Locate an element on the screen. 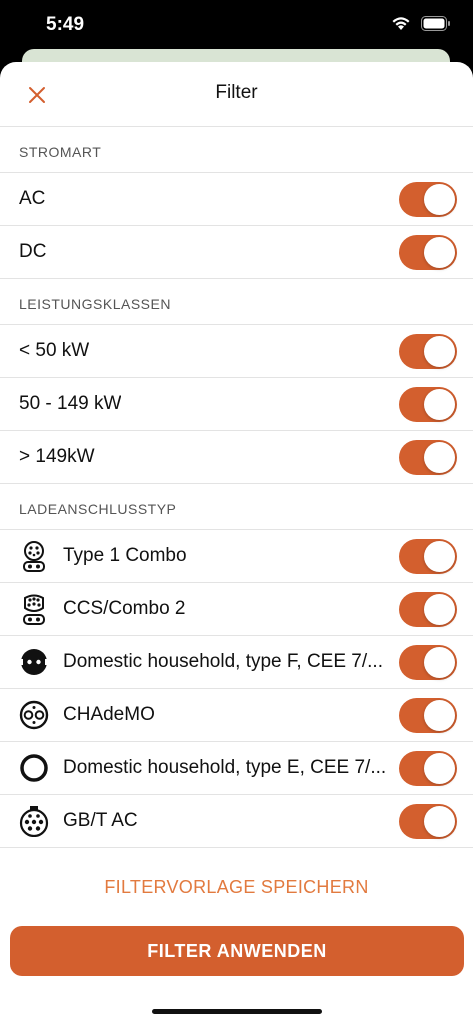  toggle-ac is located at coordinates (428, 199).